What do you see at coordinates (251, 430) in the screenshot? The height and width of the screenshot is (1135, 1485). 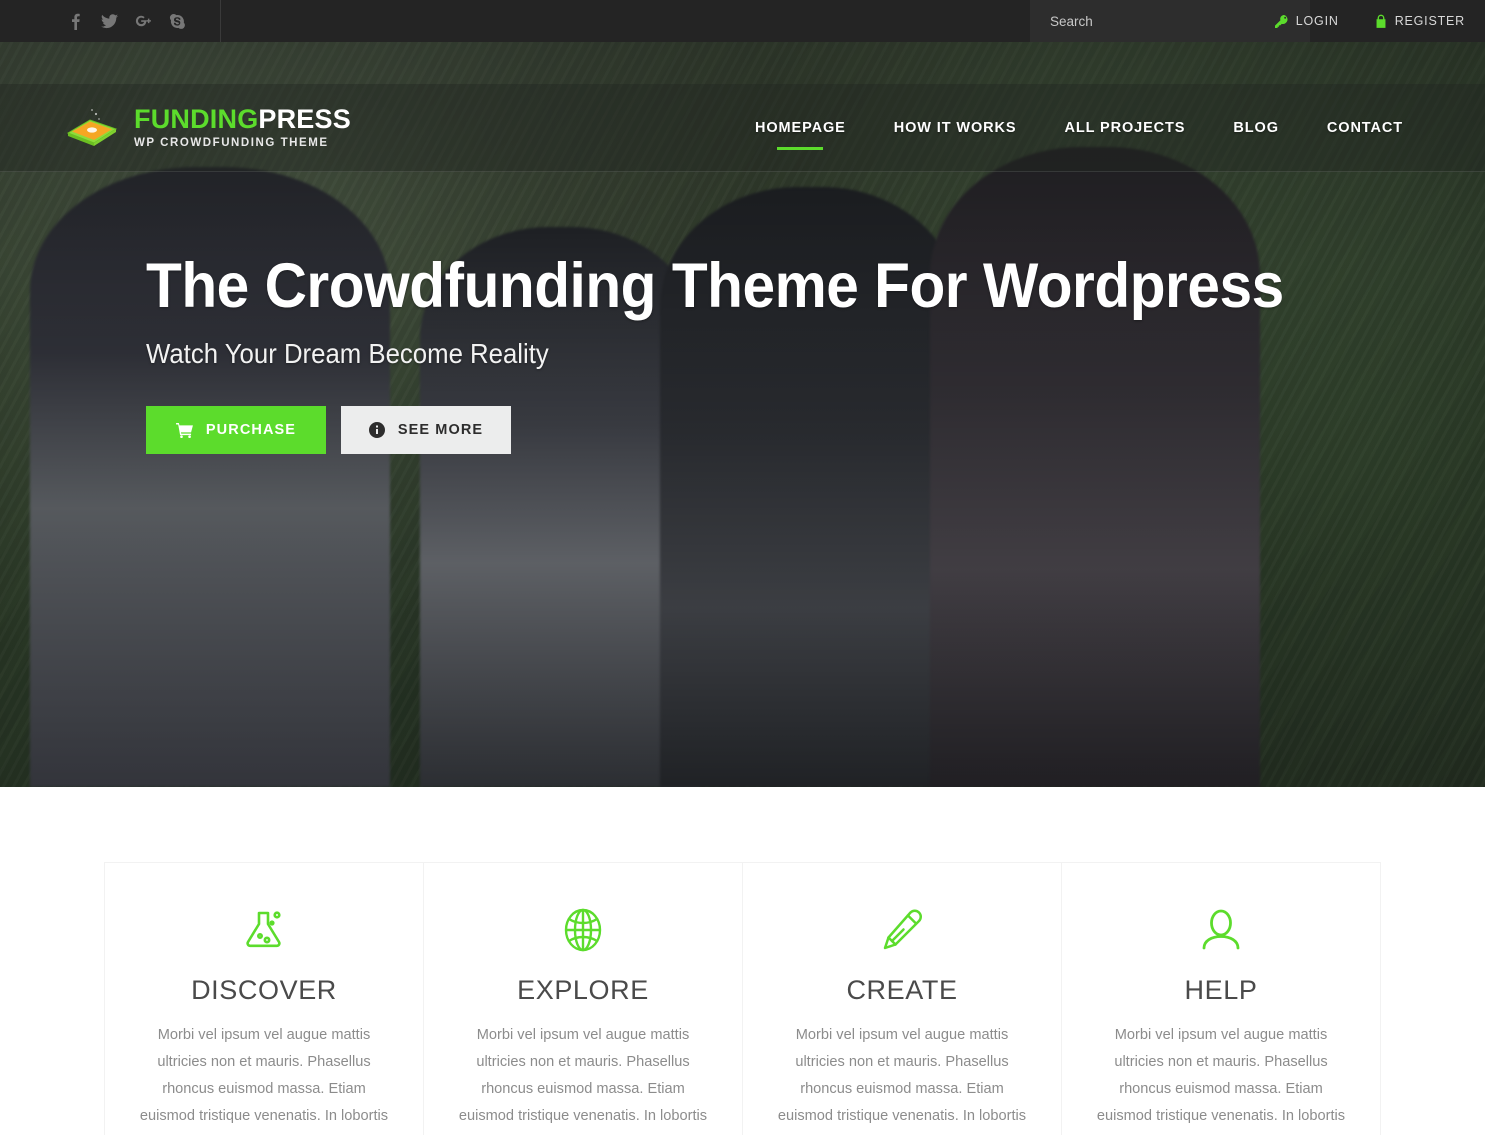 I see `purchase-button-label: PURCHASE` at bounding box center [251, 430].